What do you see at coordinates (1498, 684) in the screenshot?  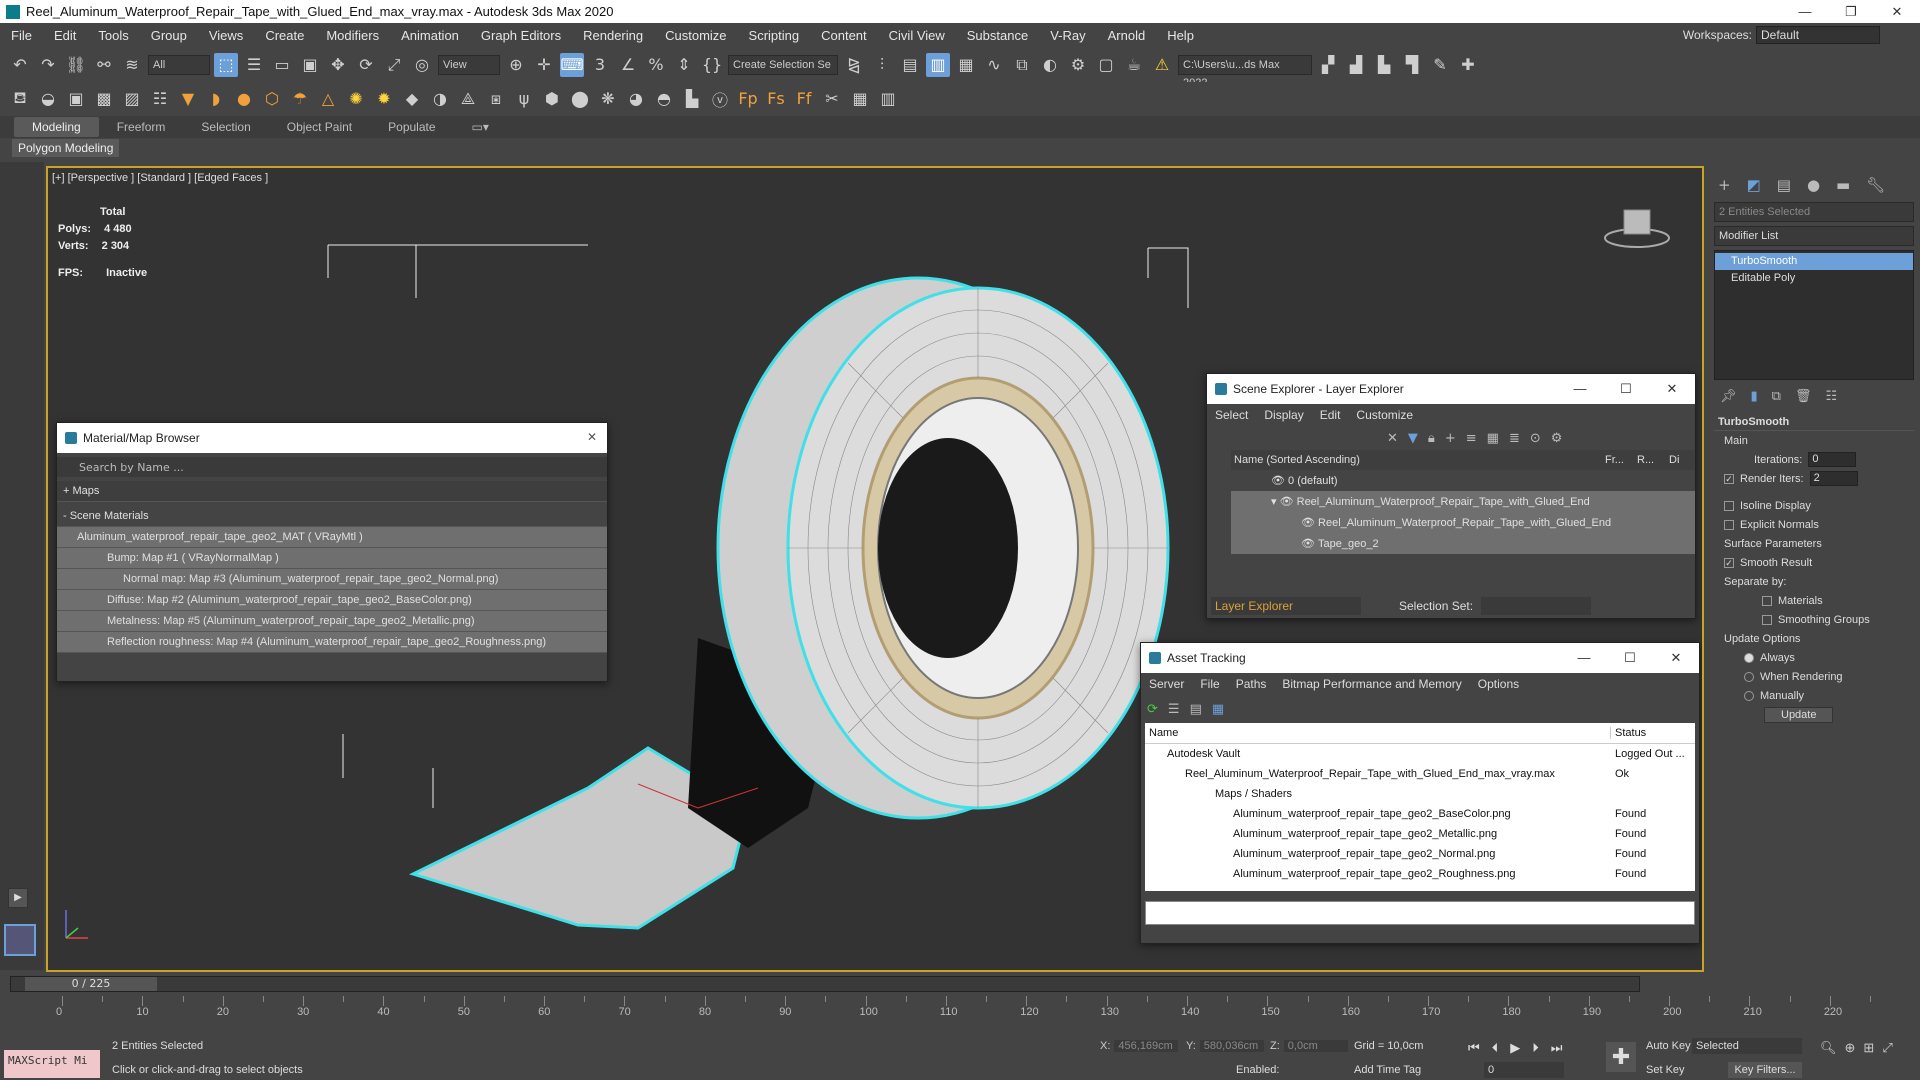 I see `menu-options: Options` at bounding box center [1498, 684].